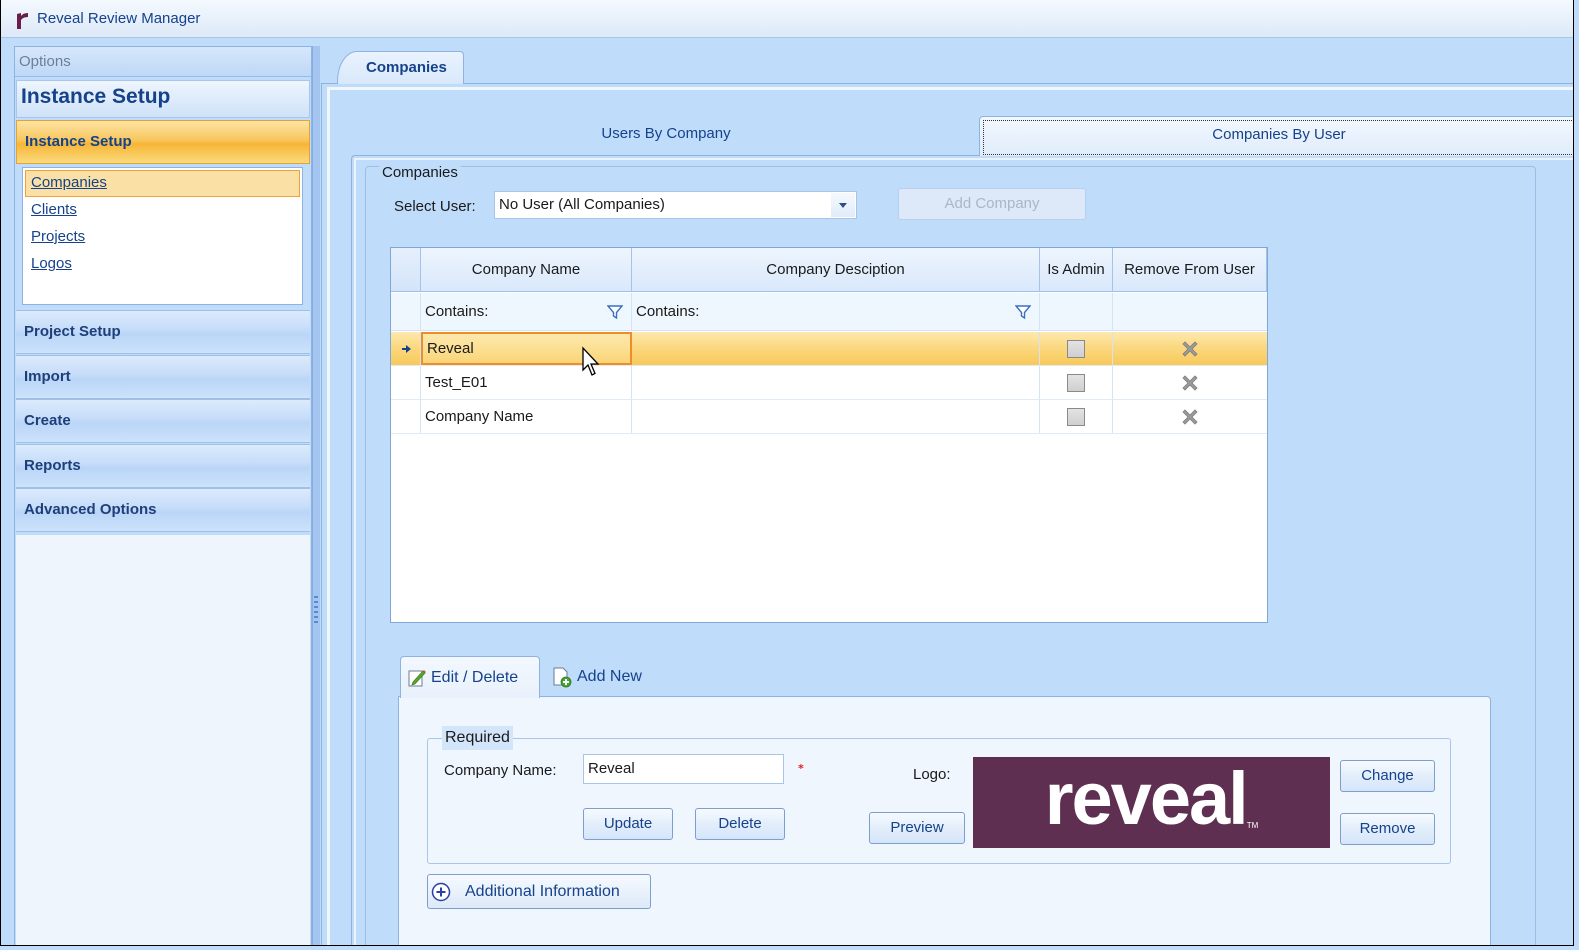  I want to click on column-header-company-name: Company Name, so click(526, 269).